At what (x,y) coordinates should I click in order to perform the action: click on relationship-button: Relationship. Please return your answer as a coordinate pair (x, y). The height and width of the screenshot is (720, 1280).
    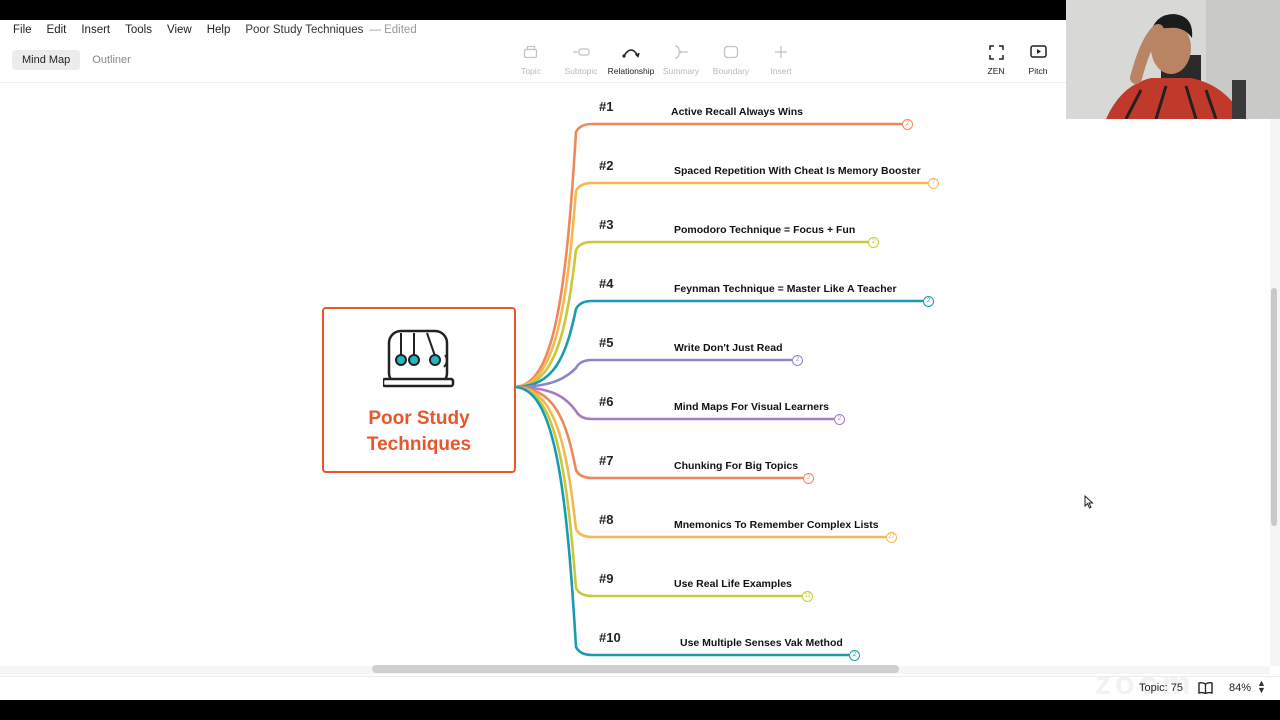
    Looking at the image, I should click on (631, 59).